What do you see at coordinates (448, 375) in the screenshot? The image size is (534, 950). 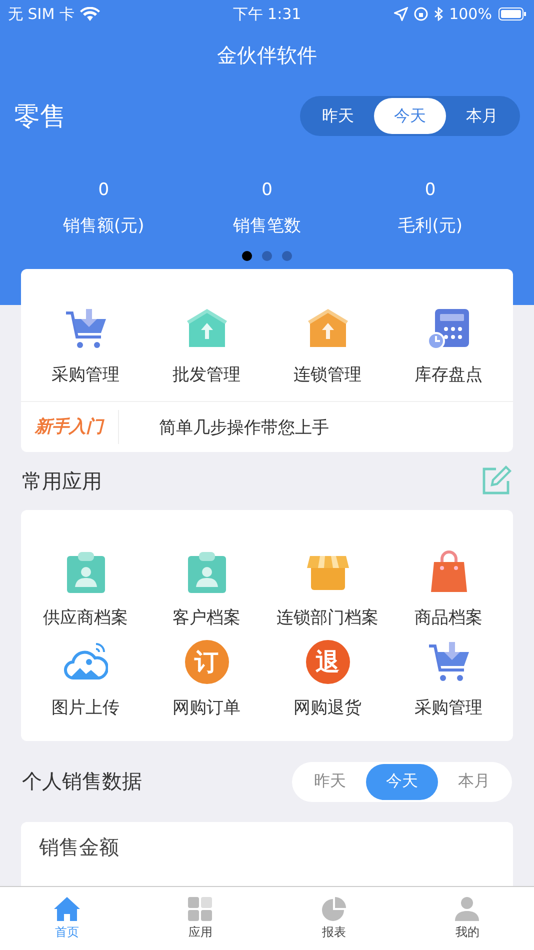 I see `module-label: 库存盘点` at bounding box center [448, 375].